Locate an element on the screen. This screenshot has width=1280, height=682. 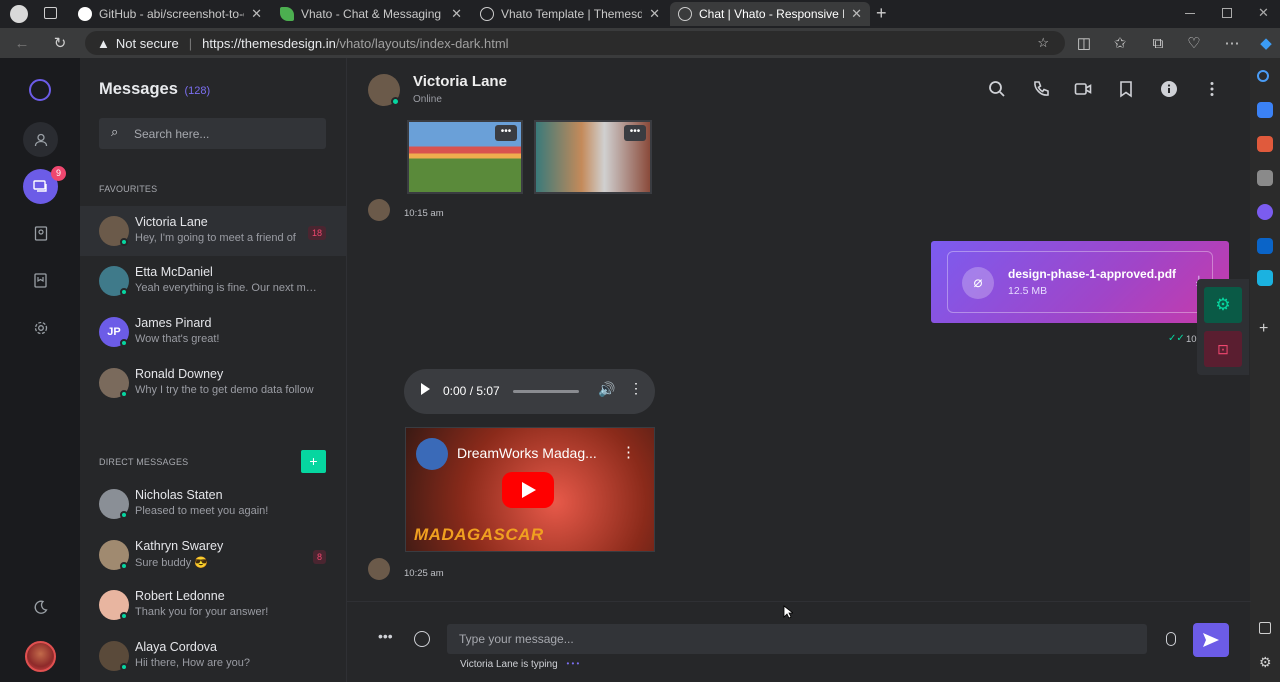
file-name: design-phase-1-approved.pdf is located at coordinates (1092, 274).